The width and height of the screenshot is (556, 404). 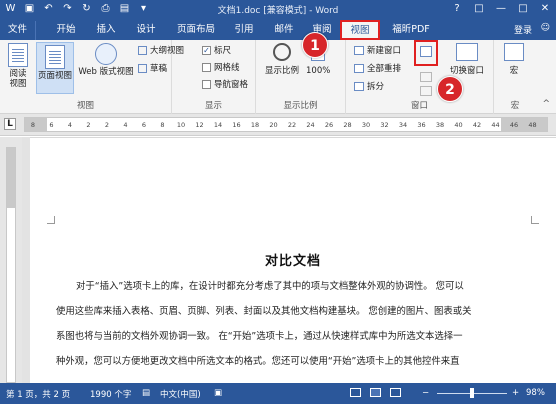 What do you see at coordinates (54, 76) in the screenshot?
I see `print-layout-label: 页面视图` at bounding box center [54, 76].